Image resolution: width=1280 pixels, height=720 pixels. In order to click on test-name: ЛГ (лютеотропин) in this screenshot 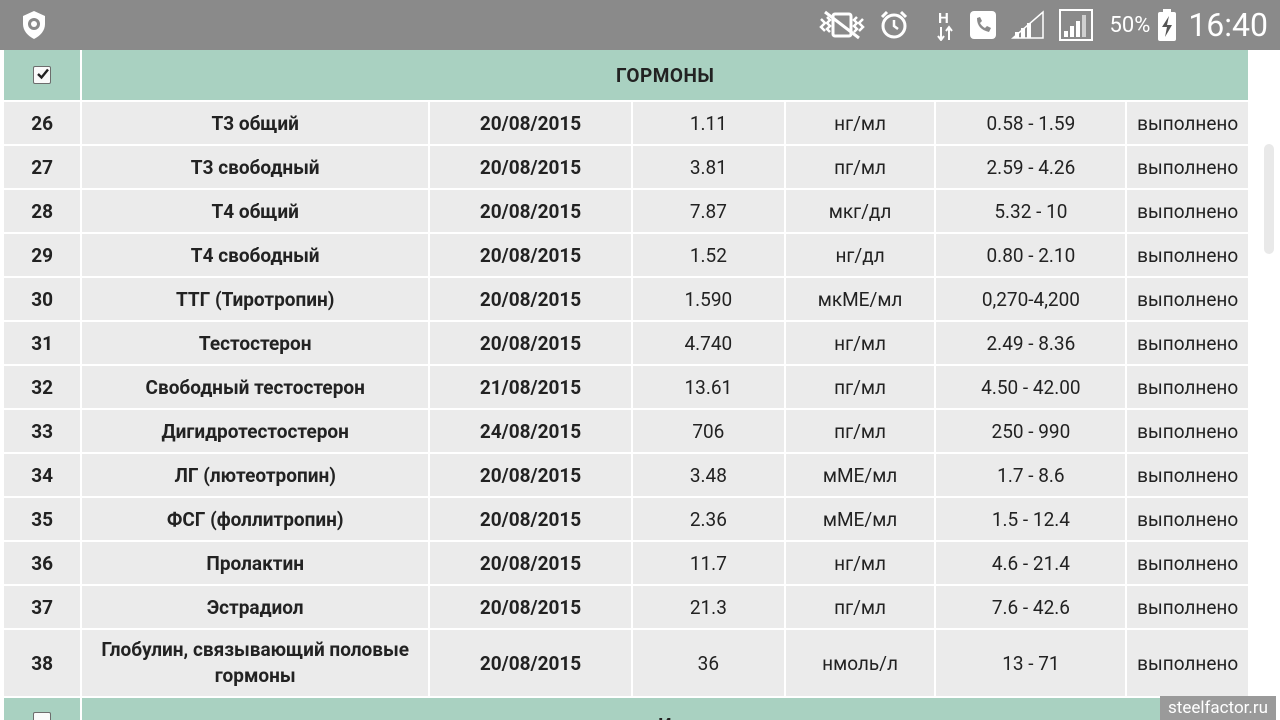, I will do `click(255, 475)`.